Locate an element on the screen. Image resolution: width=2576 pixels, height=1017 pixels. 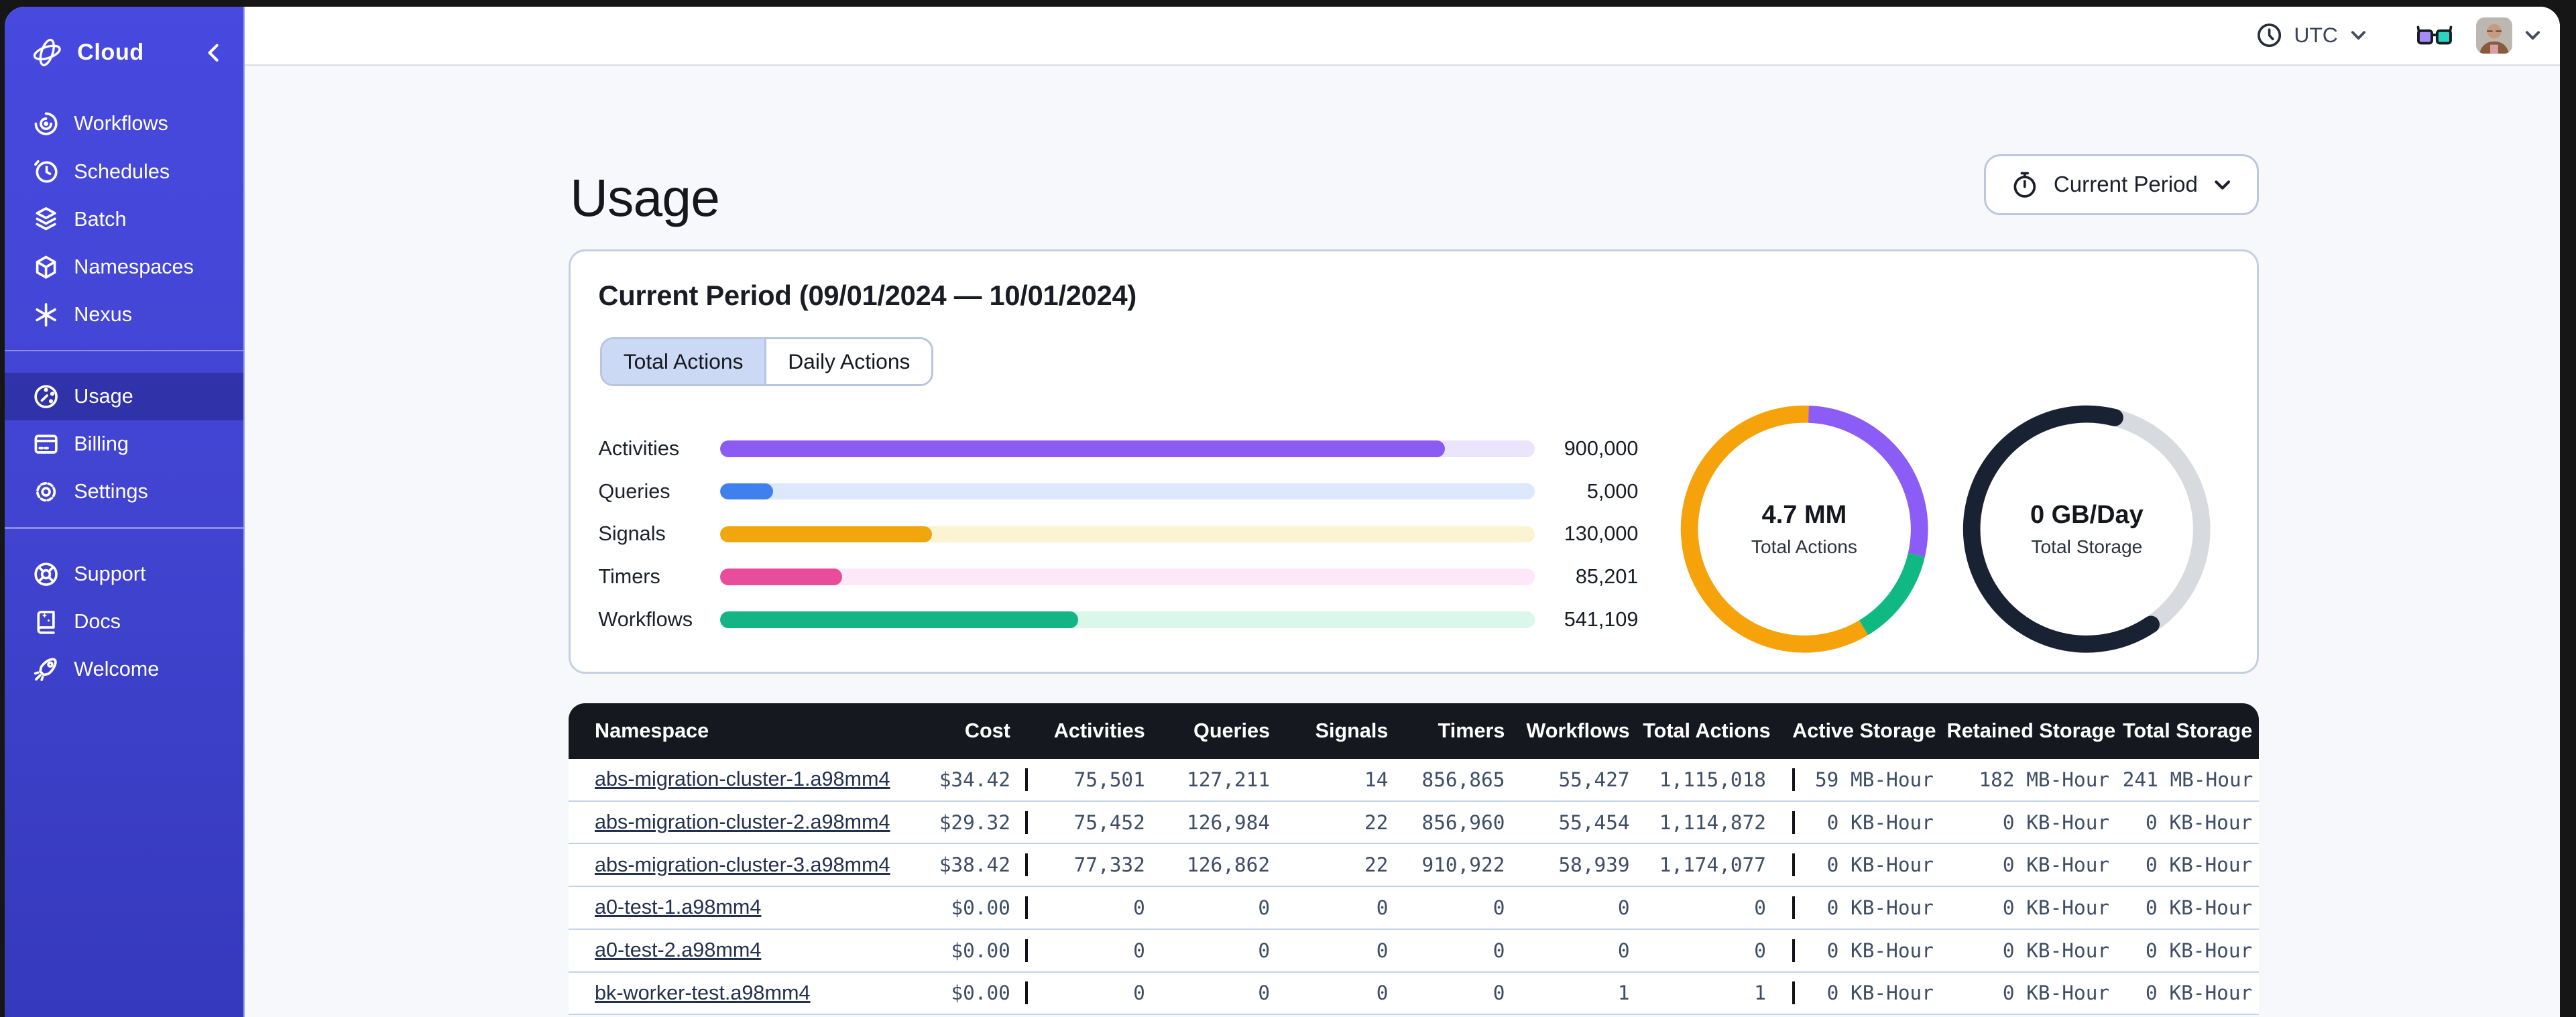
bar-row-signals: Signals 130,000 is located at coordinates (1118, 534).